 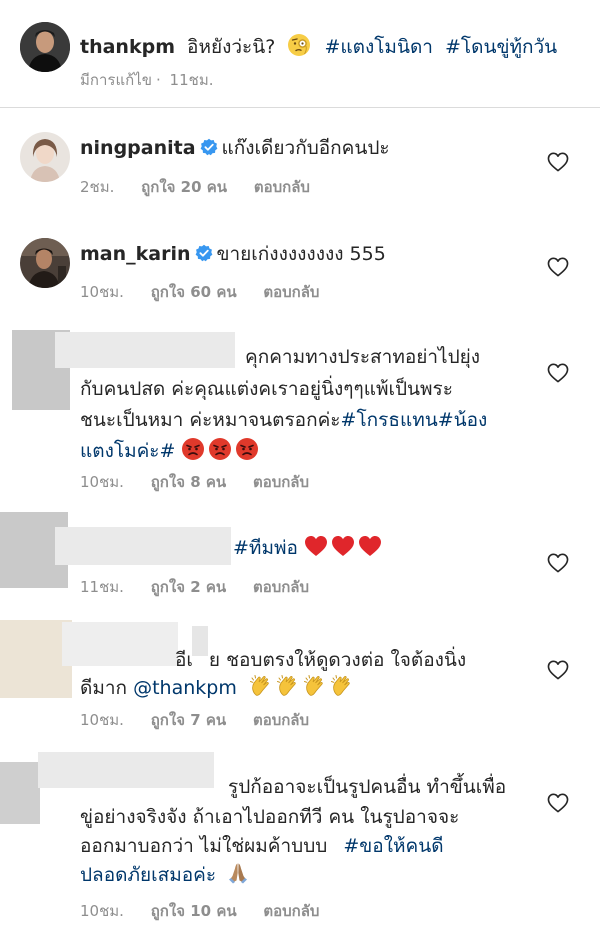 I want to click on comment-body: ningpanita แก๊งเดียวกับอีกคนปะ, so click(x=235, y=148).